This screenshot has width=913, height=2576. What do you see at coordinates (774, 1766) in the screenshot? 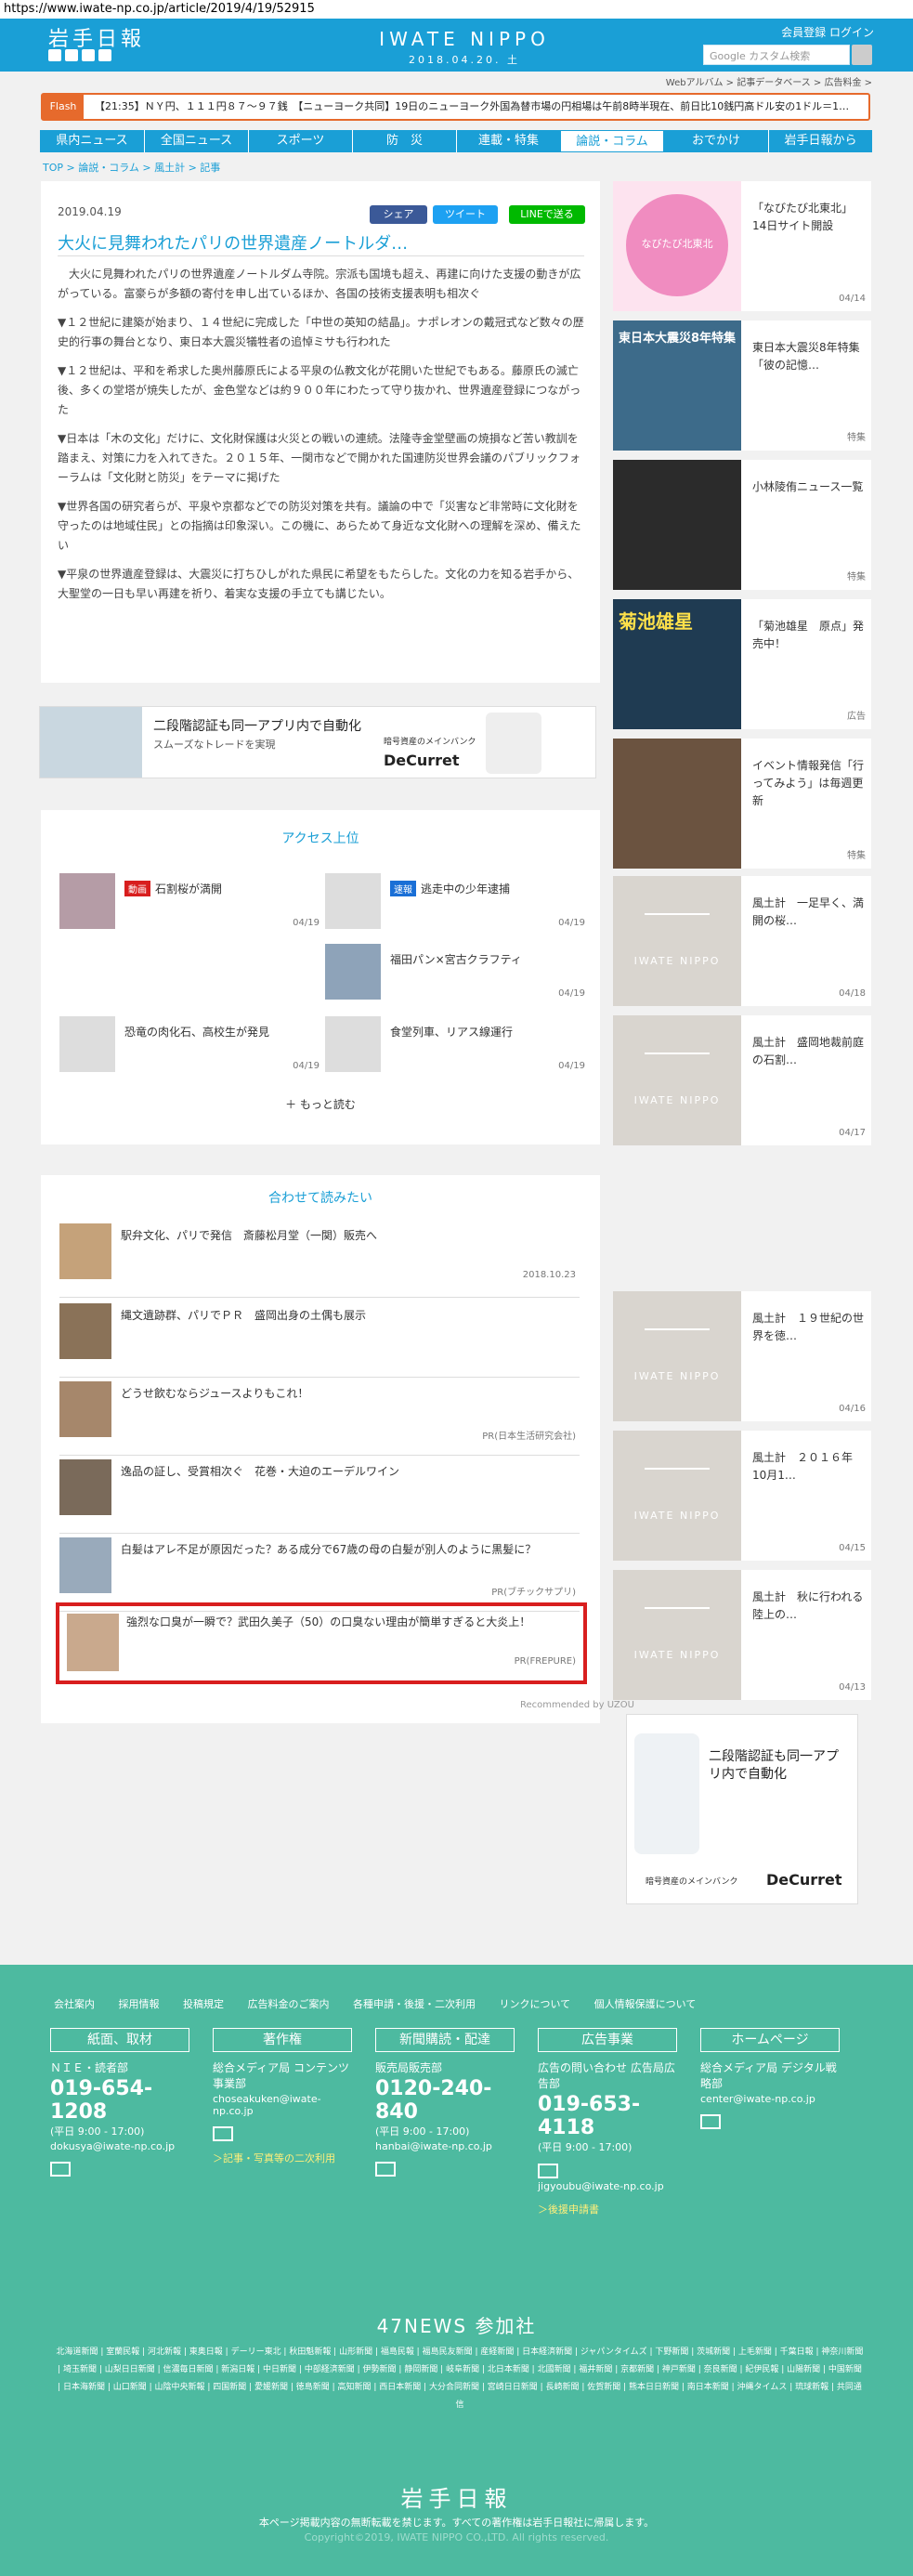
I see `ad-headline: 二段階認証も同一アプリ内で自動化` at bounding box center [774, 1766].